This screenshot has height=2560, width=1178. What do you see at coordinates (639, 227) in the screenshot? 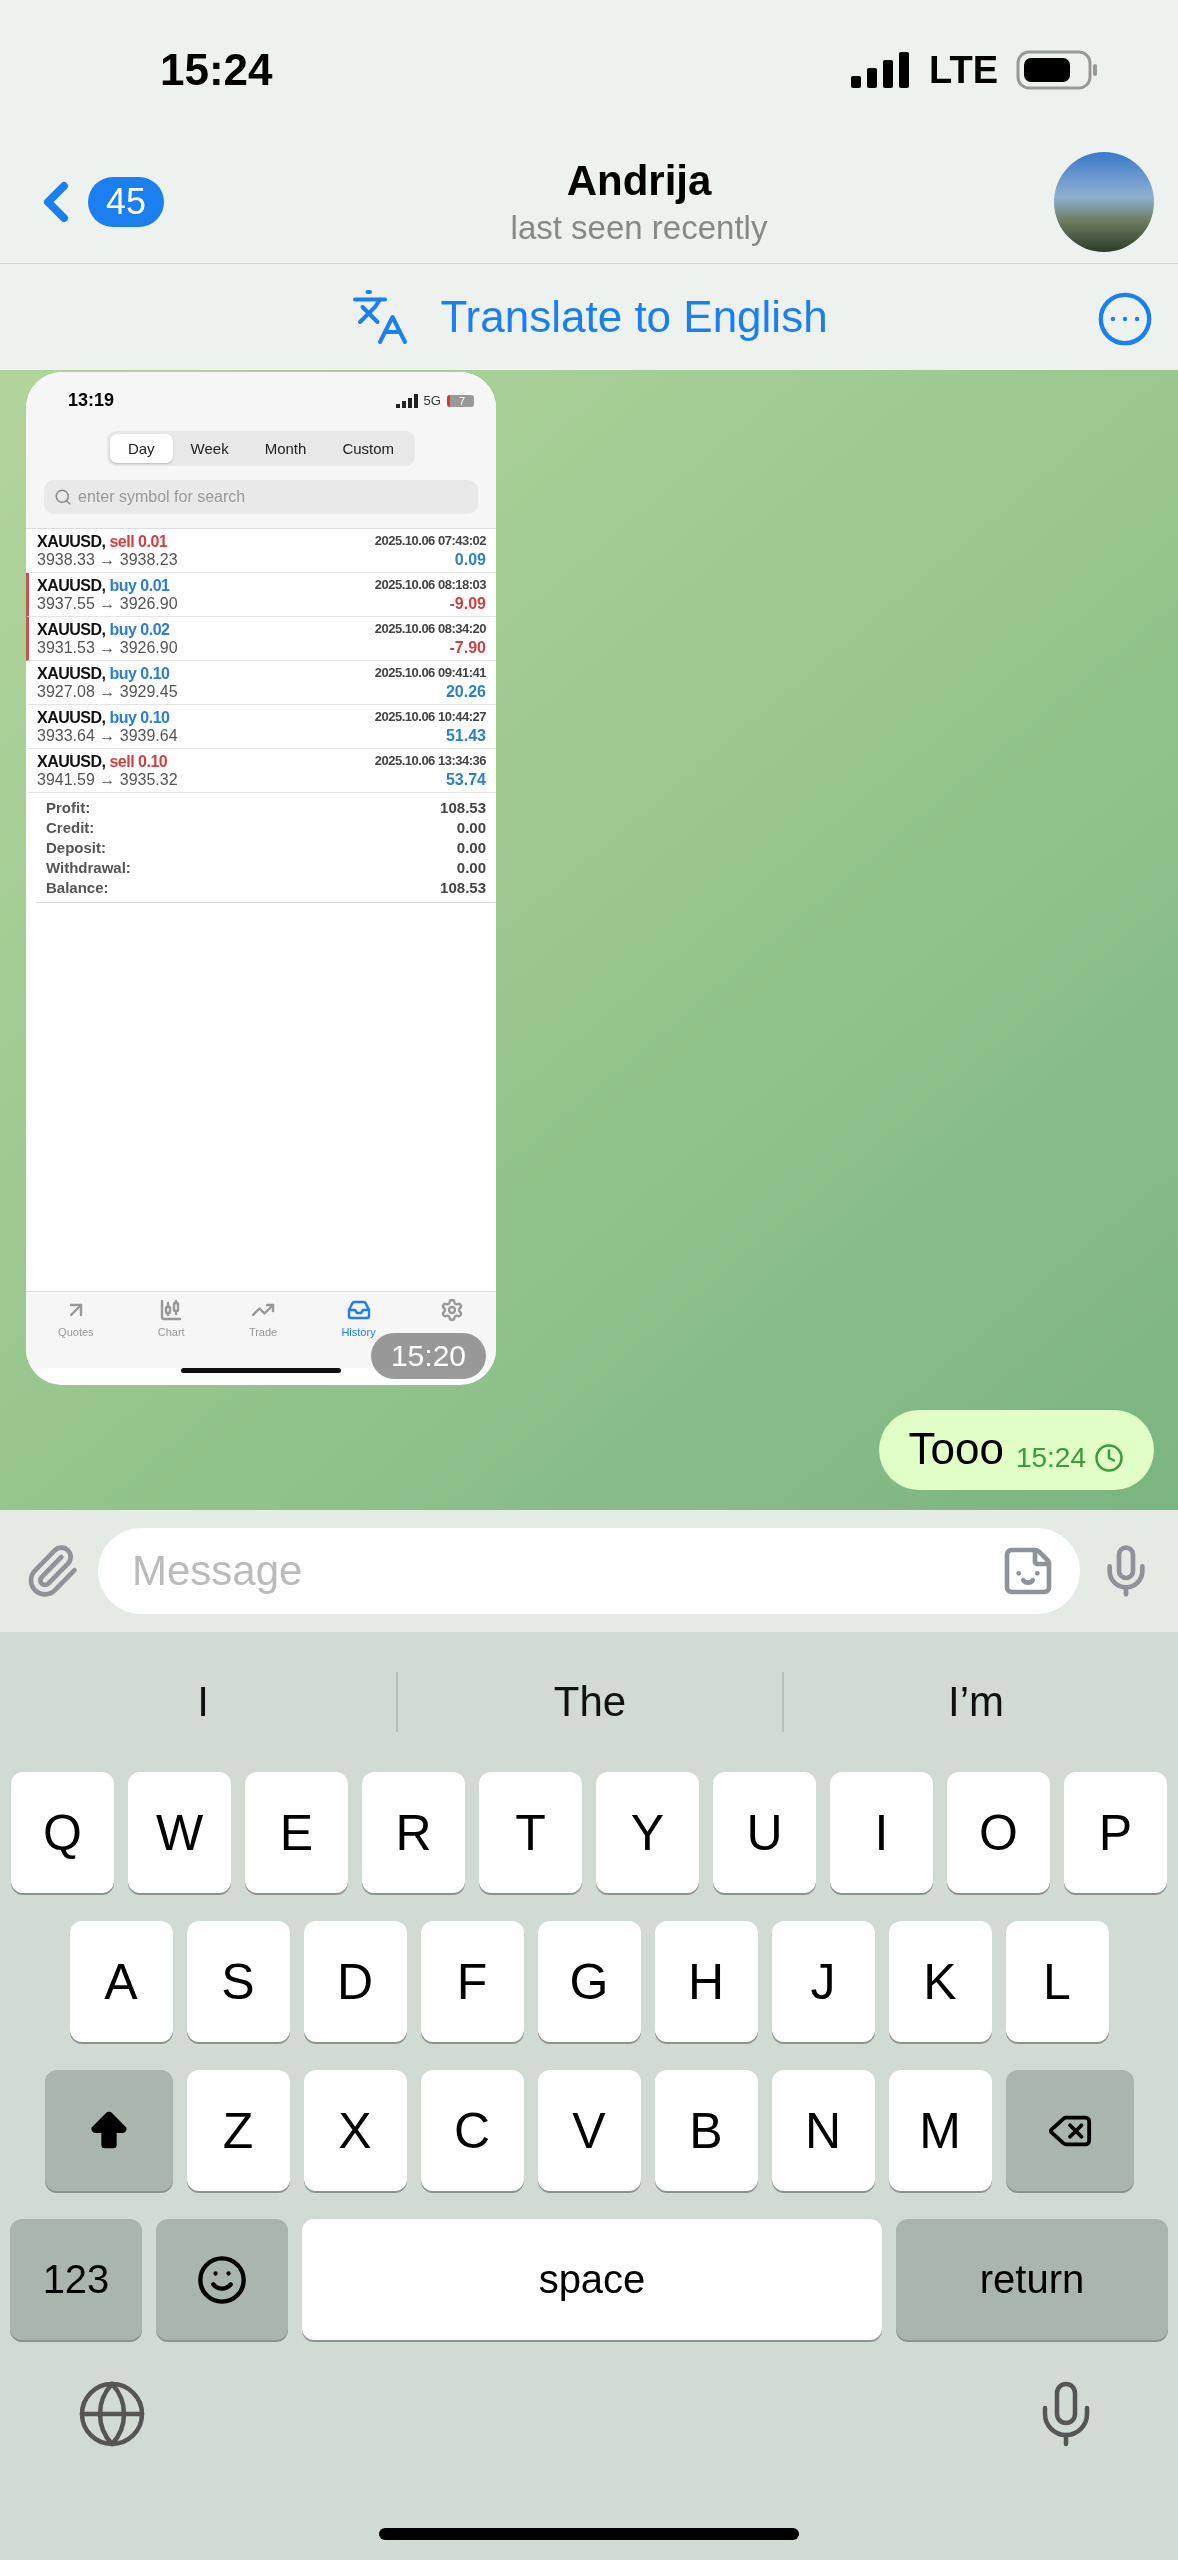
I see `contact-status: last seen recently` at bounding box center [639, 227].